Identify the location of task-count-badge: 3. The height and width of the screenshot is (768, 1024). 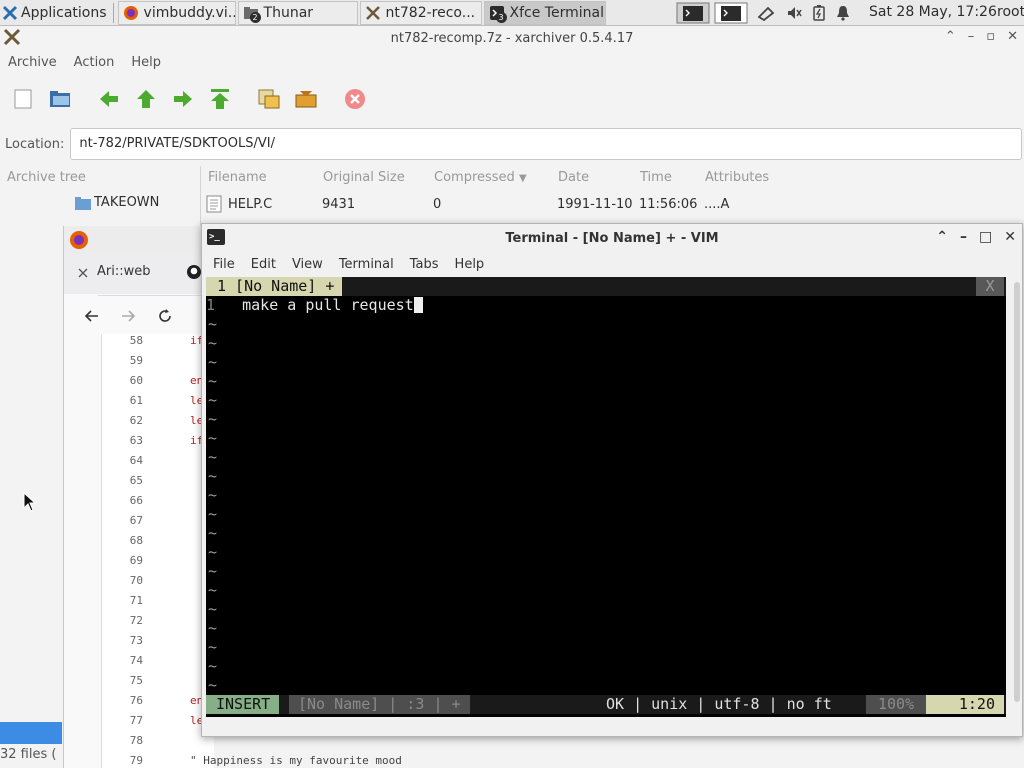
(501, 17).